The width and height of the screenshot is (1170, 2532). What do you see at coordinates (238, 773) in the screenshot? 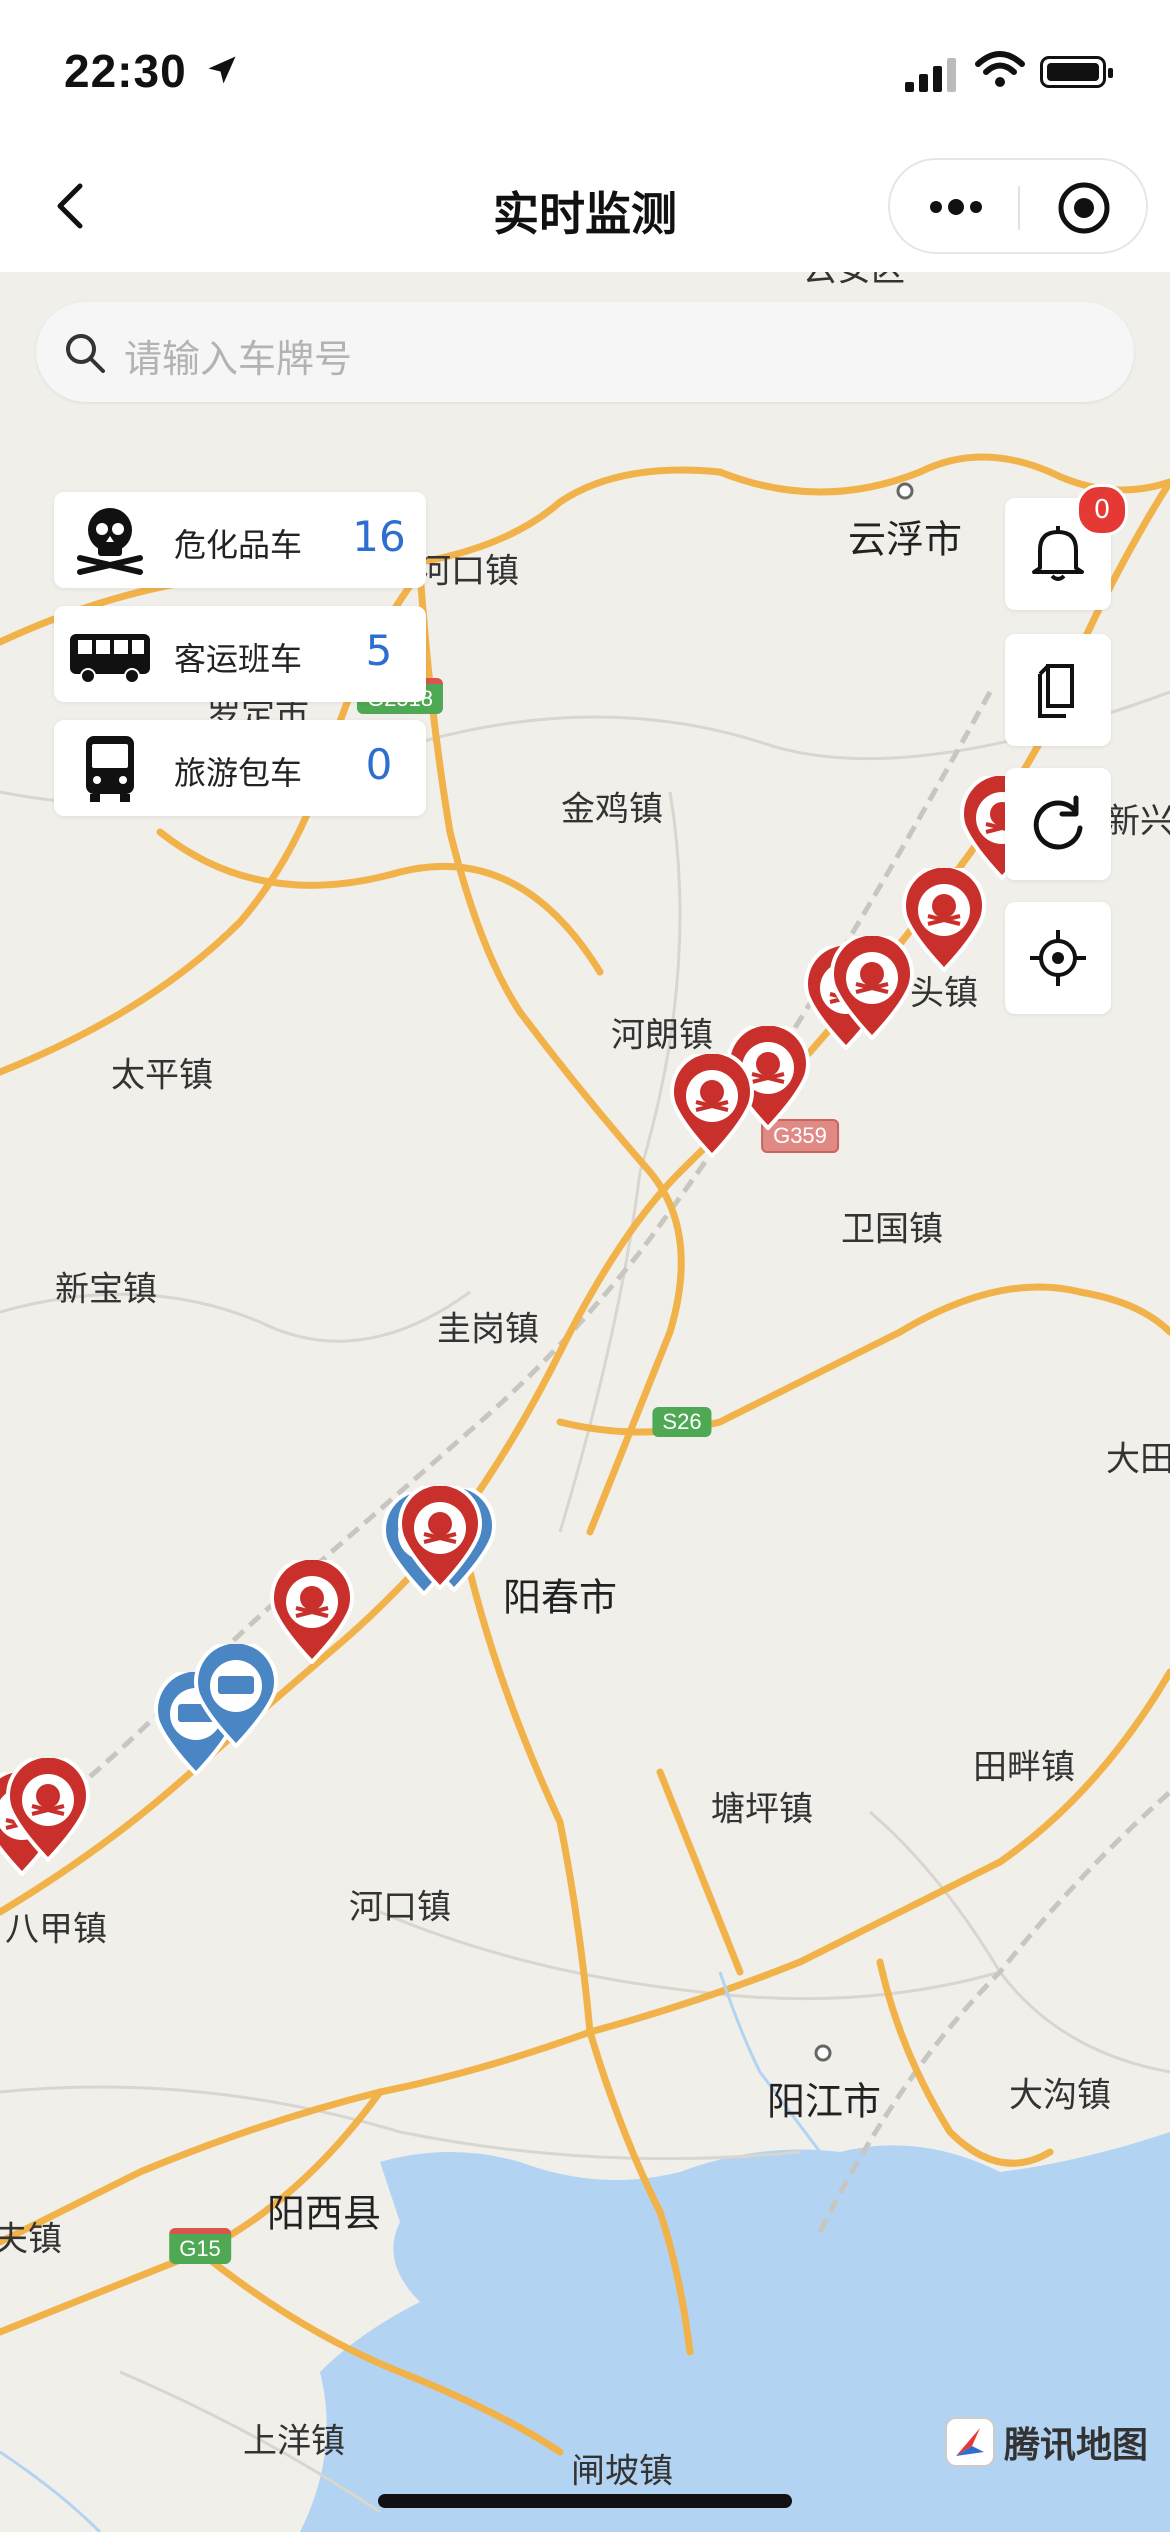
I see `legend-label: 旅游包车` at bounding box center [238, 773].